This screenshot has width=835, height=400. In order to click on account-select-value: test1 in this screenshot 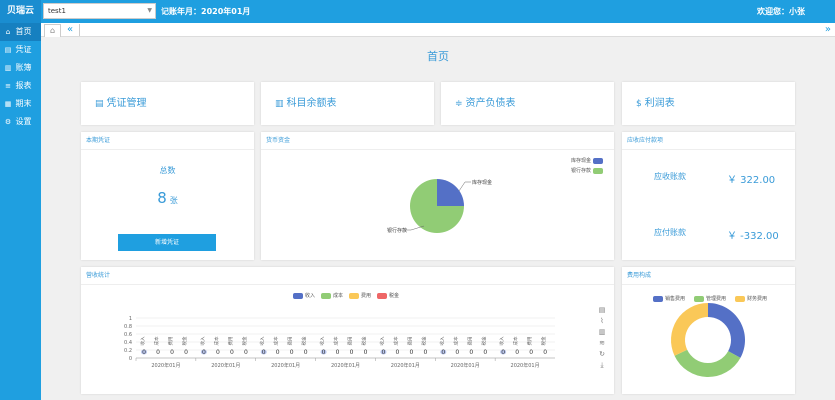, I will do `click(57, 11)`.